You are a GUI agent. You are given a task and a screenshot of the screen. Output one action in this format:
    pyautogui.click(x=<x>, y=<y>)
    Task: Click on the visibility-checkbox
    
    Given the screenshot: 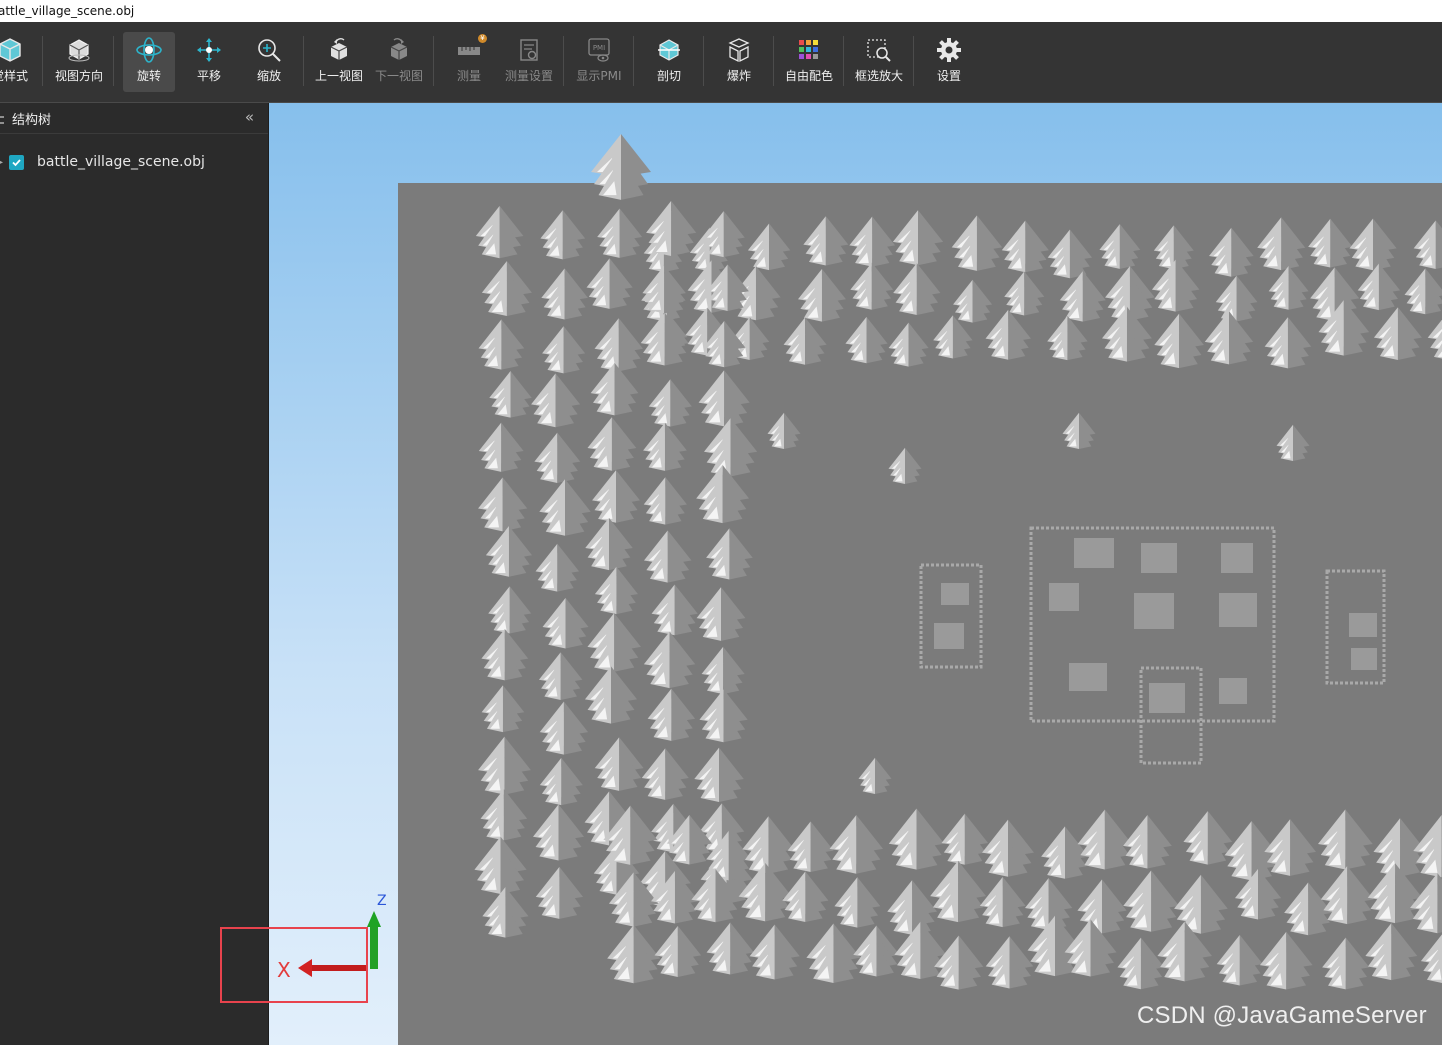 What is the action you would take?
    pyautogui.click(x=16, y=162)
    